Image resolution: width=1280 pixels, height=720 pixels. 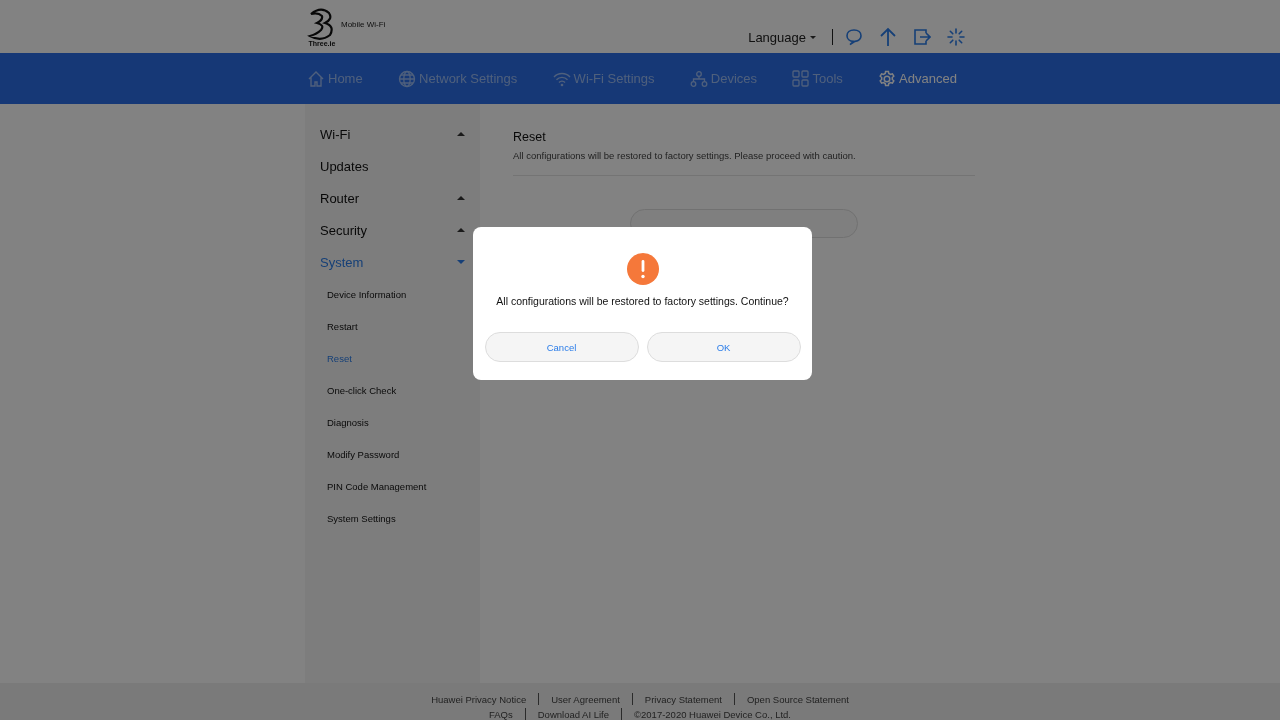 I want to click on section-title: Reset, so click(x=530, y=137).